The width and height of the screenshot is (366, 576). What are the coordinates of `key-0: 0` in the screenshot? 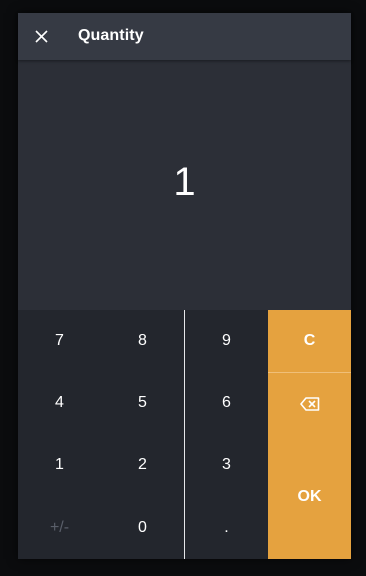 It's located at (142, 528).